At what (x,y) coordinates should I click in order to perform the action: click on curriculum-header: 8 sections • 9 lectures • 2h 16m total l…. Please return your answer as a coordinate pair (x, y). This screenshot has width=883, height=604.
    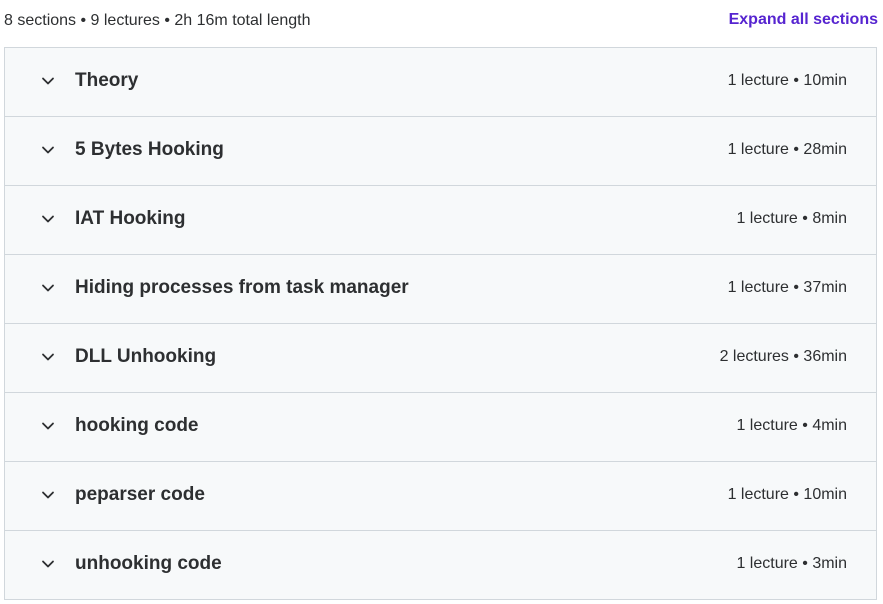
    Looking at the image, I should click on (441, 23).